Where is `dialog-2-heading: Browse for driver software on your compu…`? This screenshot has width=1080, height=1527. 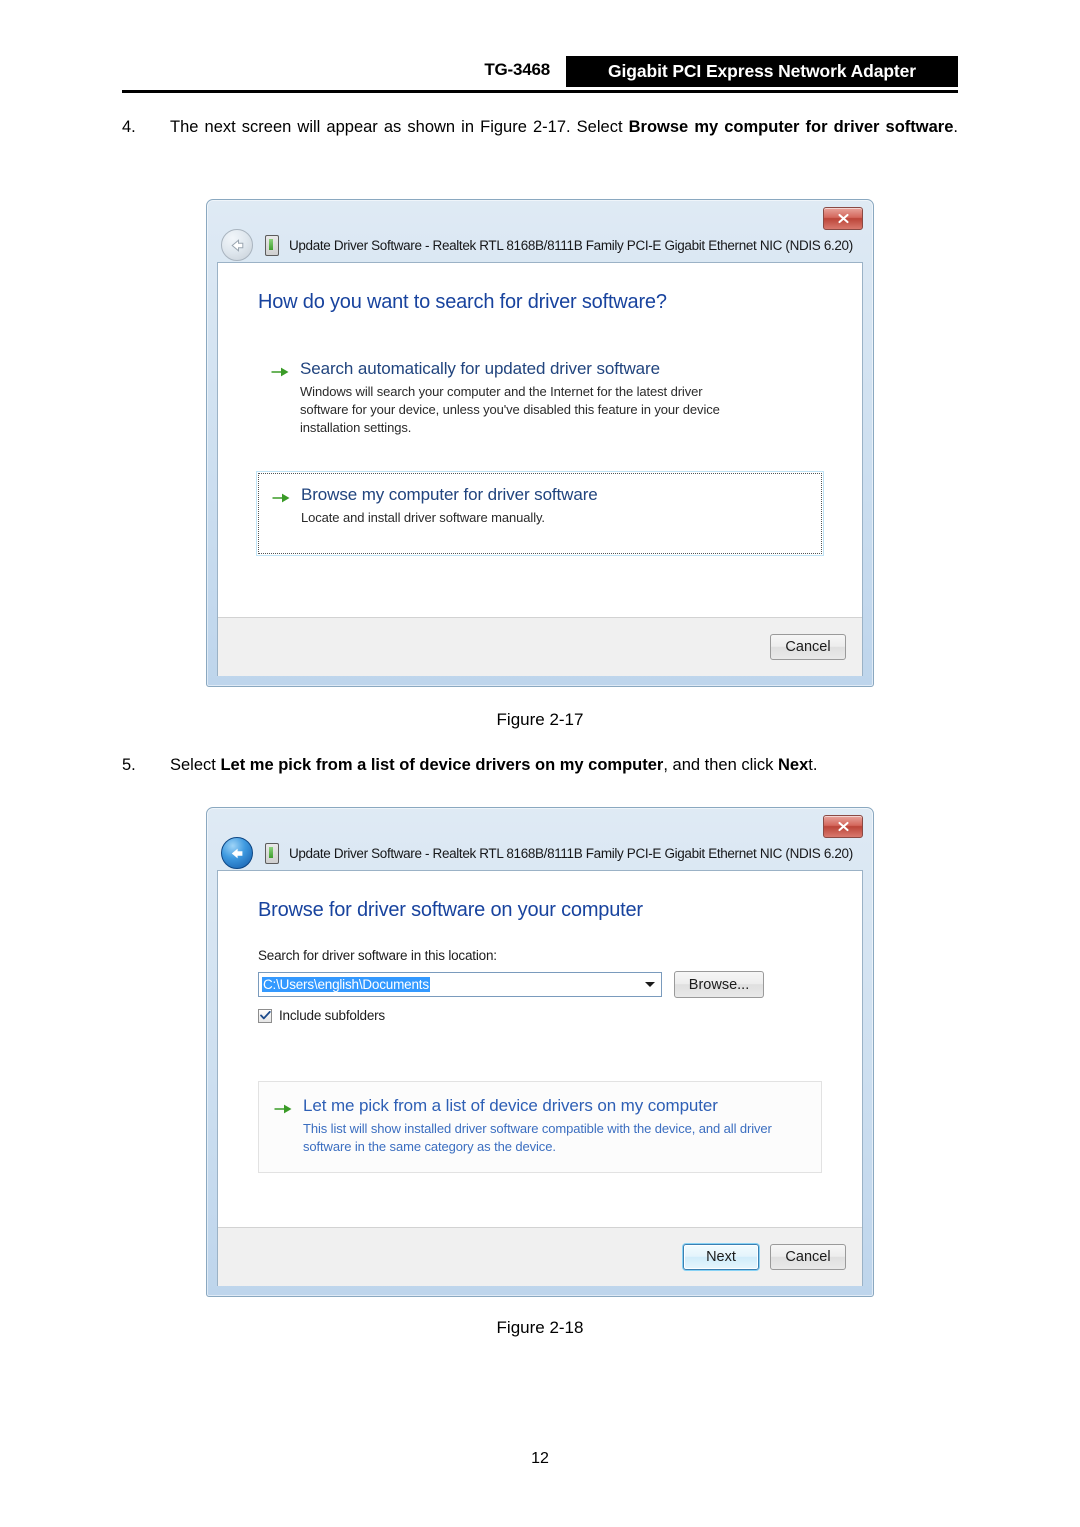 dialog-2-heading: Browse for driver software on your compu… is located at coordinates (450, 910).